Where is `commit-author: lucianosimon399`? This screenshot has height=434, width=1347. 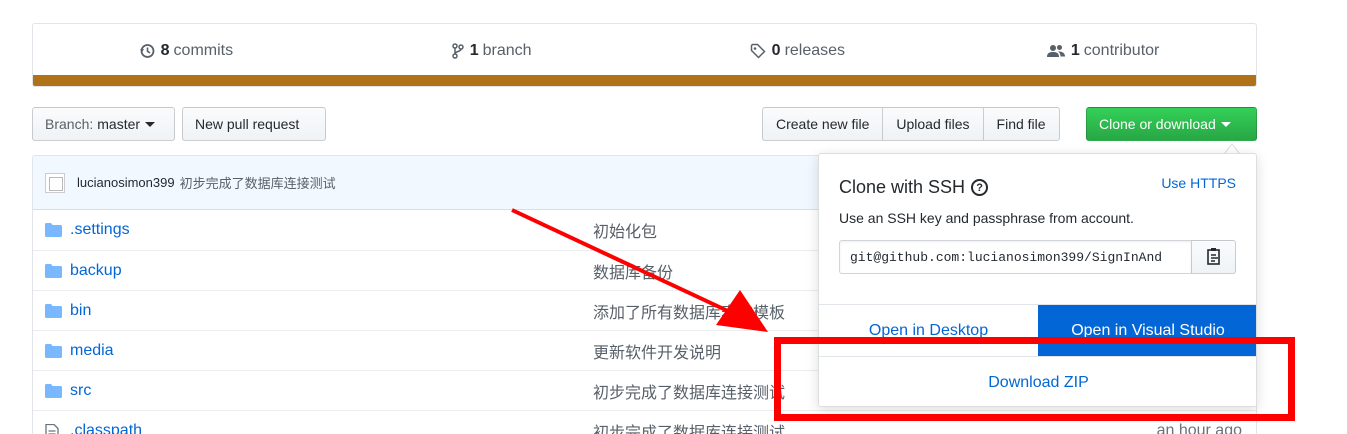
commit-author: lucianosimon399 is located at coordinates (126, 182).